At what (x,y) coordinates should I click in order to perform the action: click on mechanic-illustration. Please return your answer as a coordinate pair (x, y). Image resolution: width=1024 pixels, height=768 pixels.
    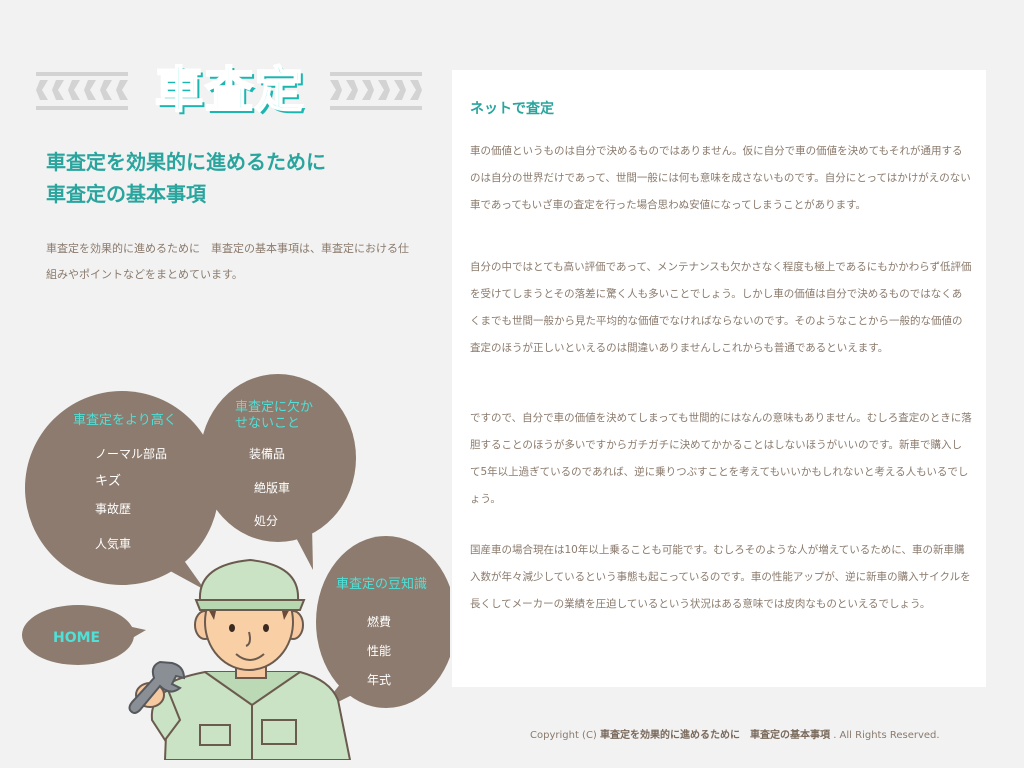
    Looking at the image, I should click on (240, 659).